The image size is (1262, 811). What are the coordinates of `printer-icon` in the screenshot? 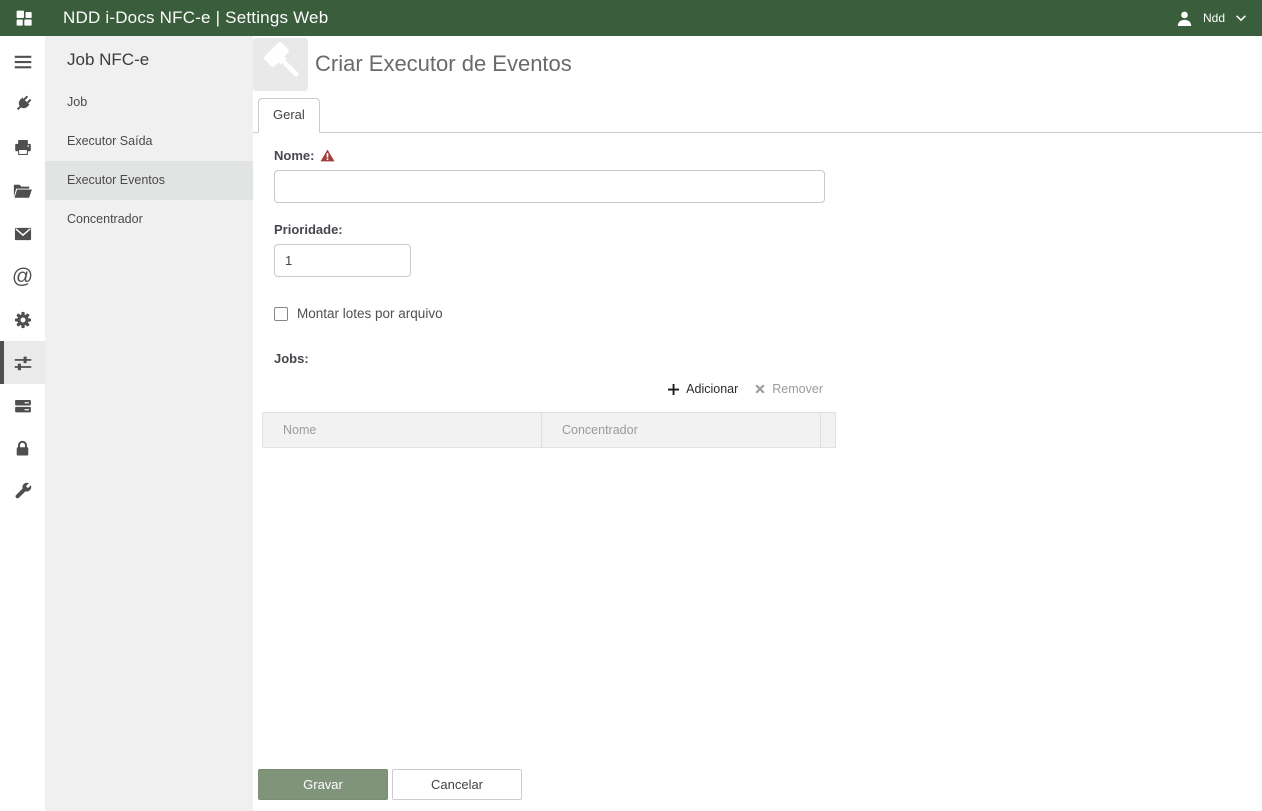 It's located at (22, 147).